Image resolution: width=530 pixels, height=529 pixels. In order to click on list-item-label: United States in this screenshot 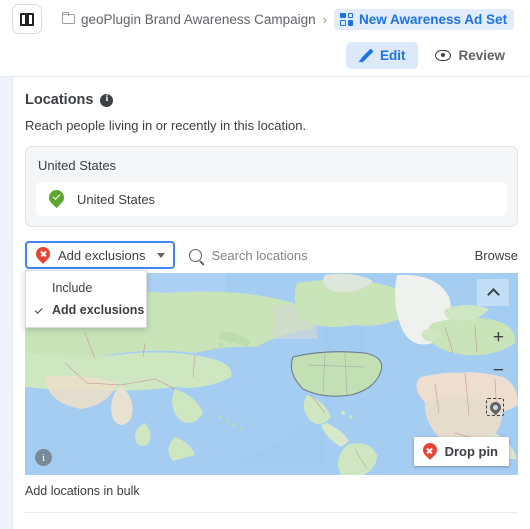, I will do `click(116, 199)`.